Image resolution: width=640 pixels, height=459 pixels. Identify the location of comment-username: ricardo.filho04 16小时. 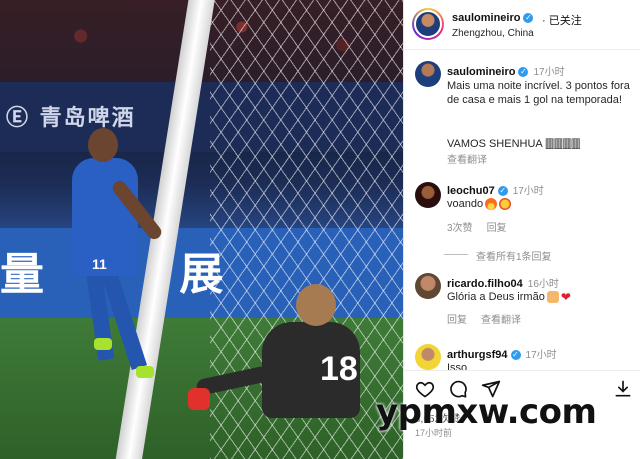
(503, 282).